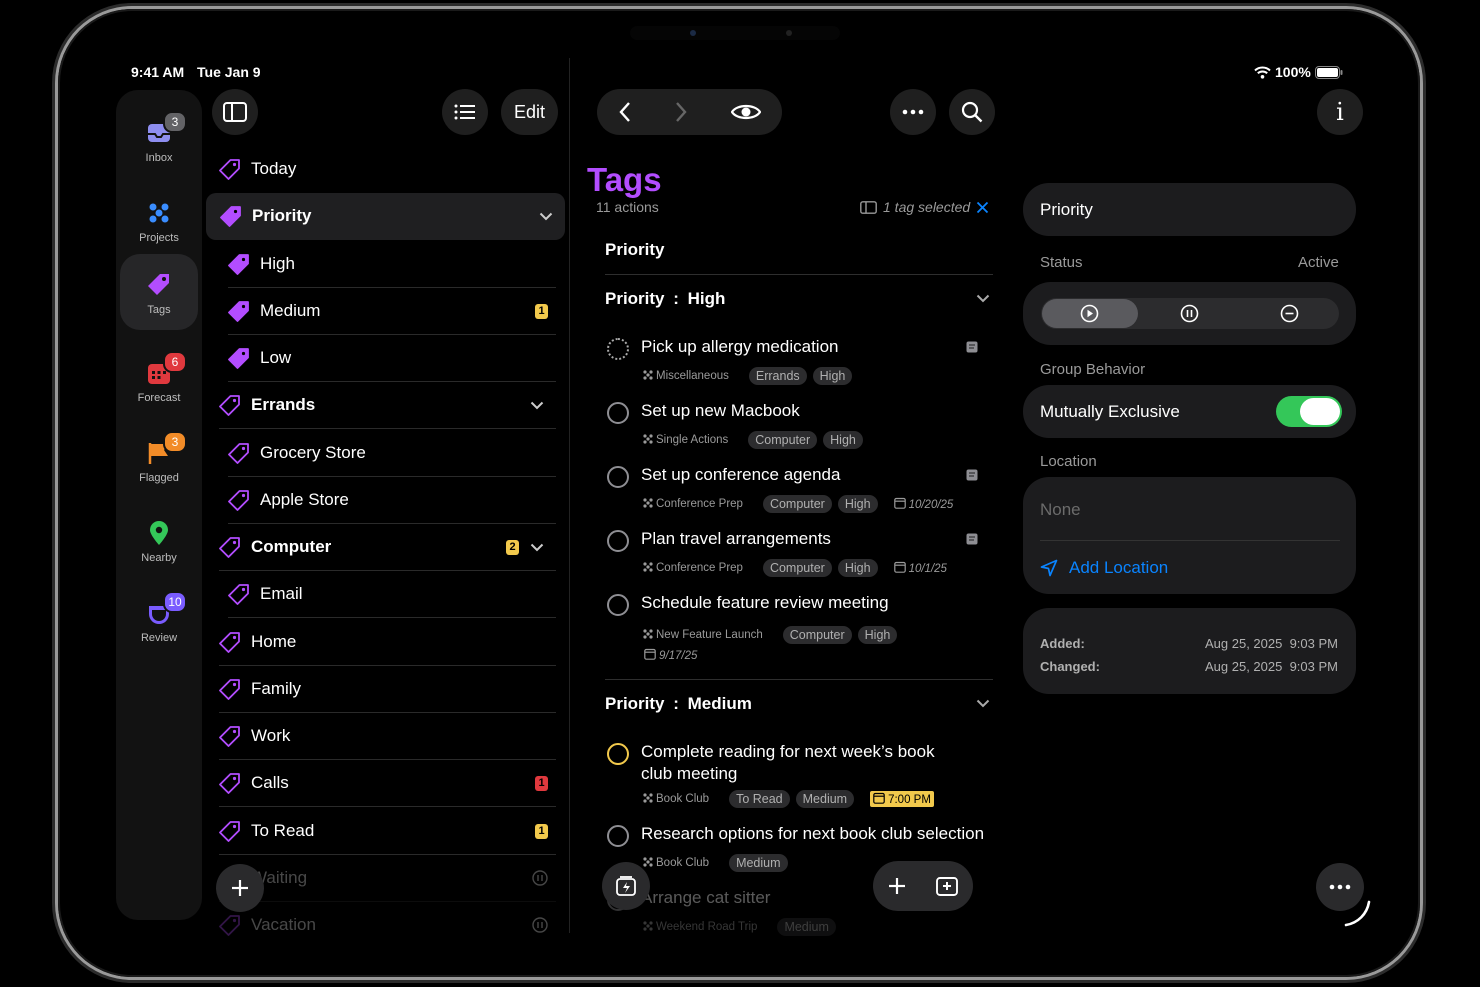  I want to click on rail-item-flagged: Flagged 3, so click(159, 460).